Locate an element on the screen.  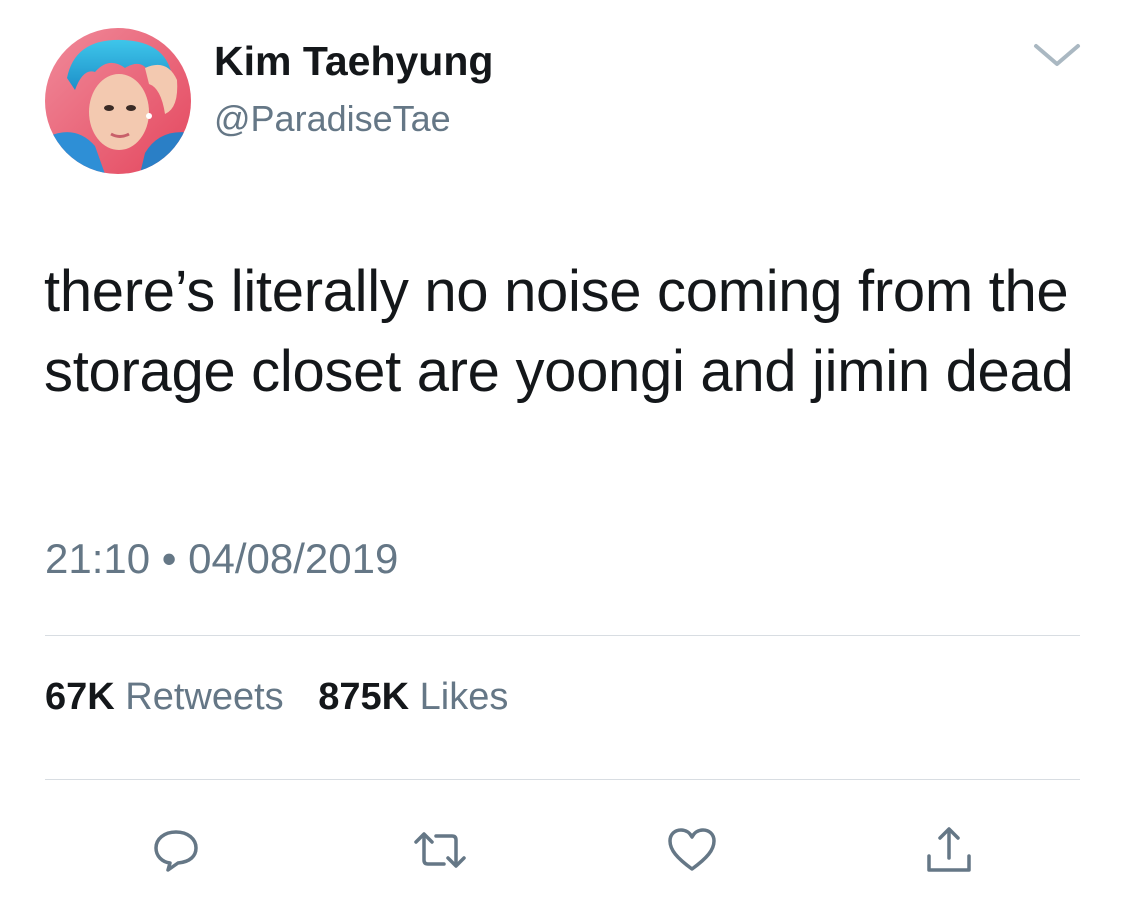
like-icon is located at coordinates (692, 850).